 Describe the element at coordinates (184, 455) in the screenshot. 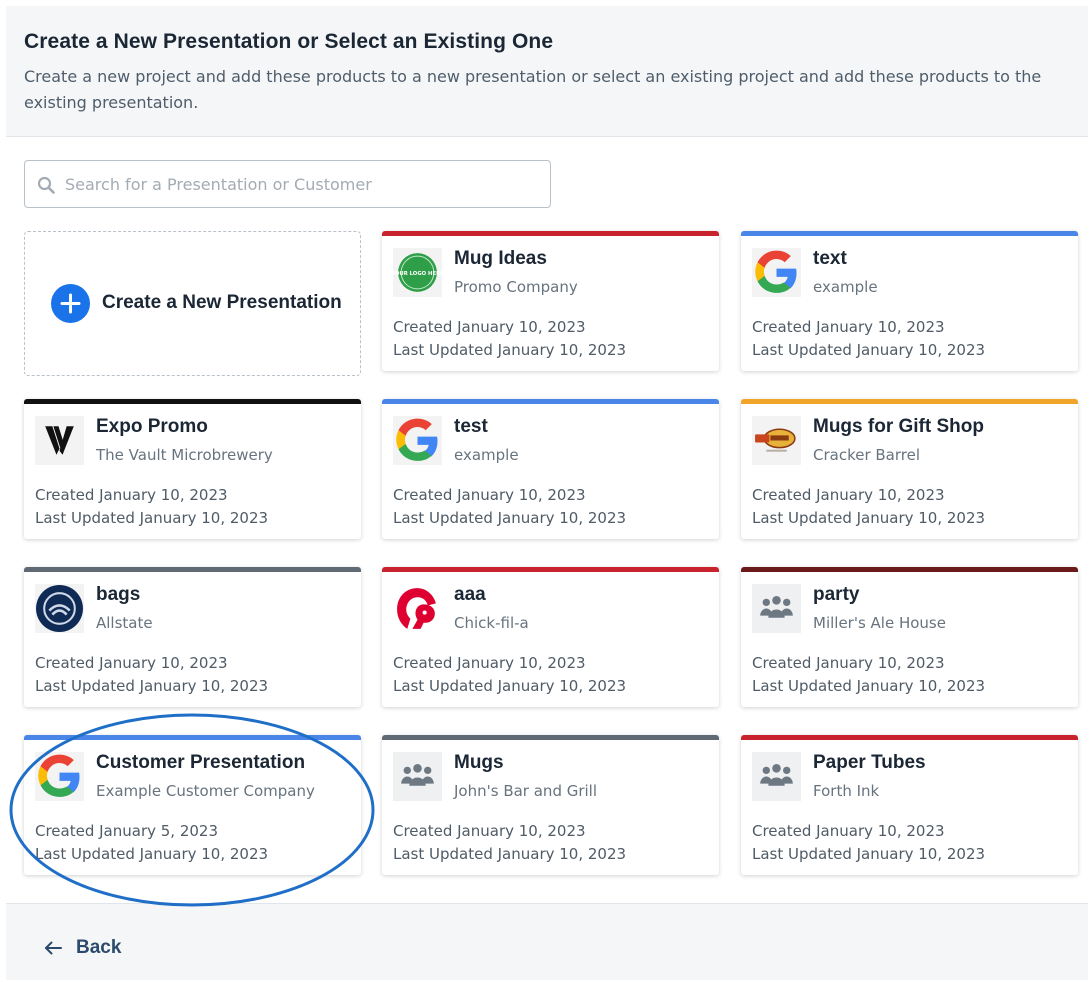

I see `customer-name: The Vault Microbrewery` at that location.